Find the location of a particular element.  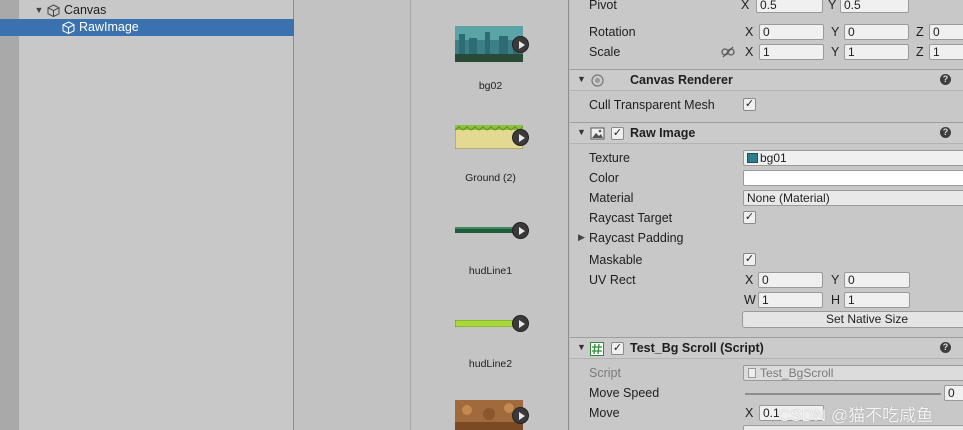

material-field: None (Material) is located at coordinates (853, 198).